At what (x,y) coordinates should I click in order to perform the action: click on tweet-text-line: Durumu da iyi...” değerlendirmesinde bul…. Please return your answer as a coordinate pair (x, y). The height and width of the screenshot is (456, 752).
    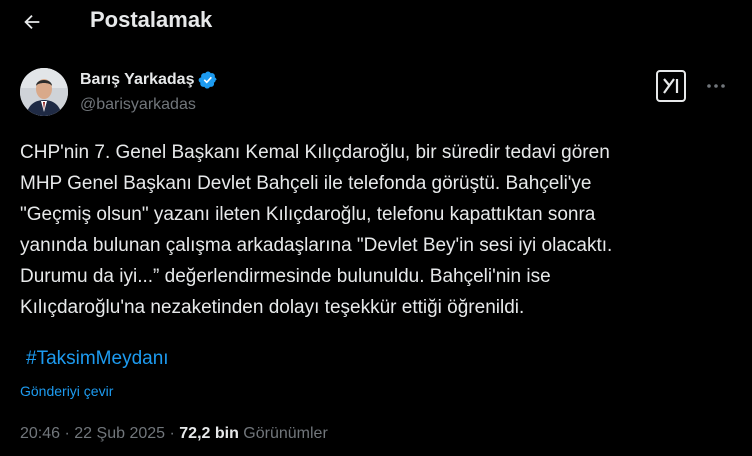
    Looking at the image, I should click on (285, 276).